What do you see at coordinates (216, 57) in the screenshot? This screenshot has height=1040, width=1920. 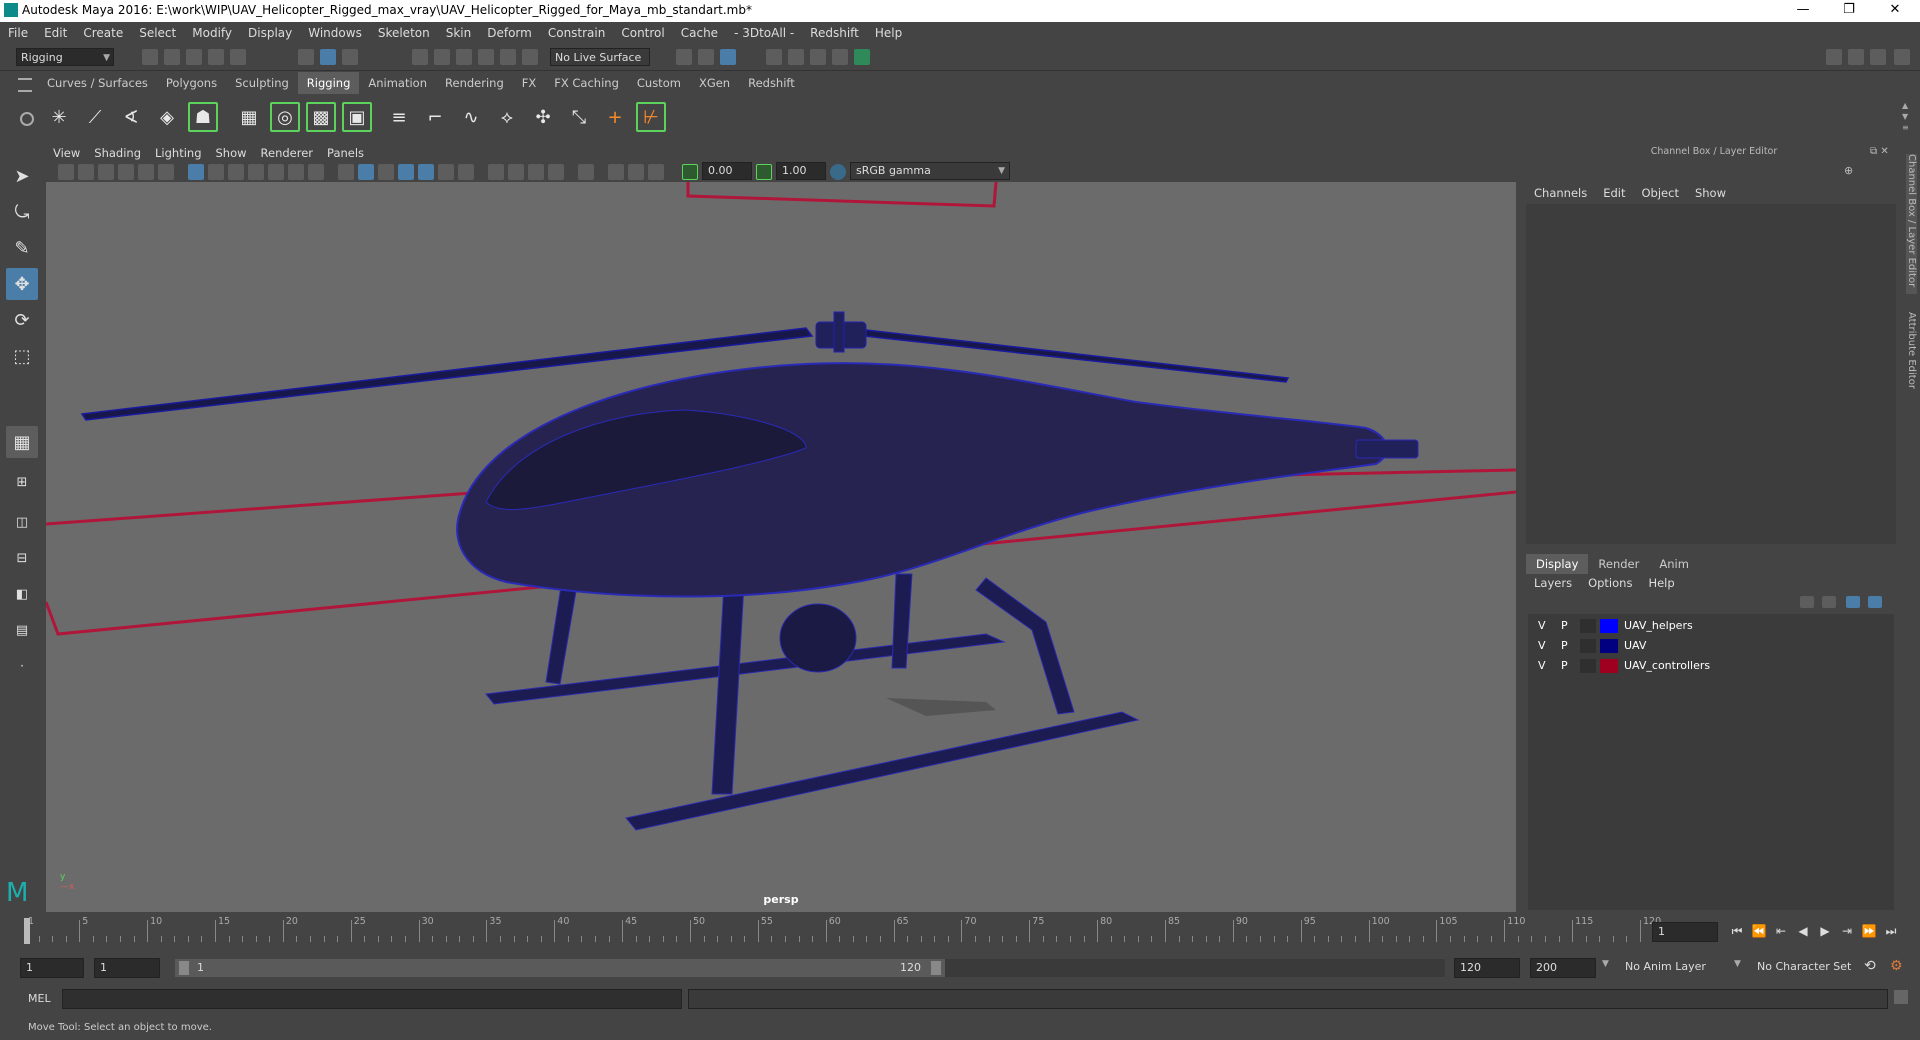 I see `undo-icon` at bounding box center [216, 57].